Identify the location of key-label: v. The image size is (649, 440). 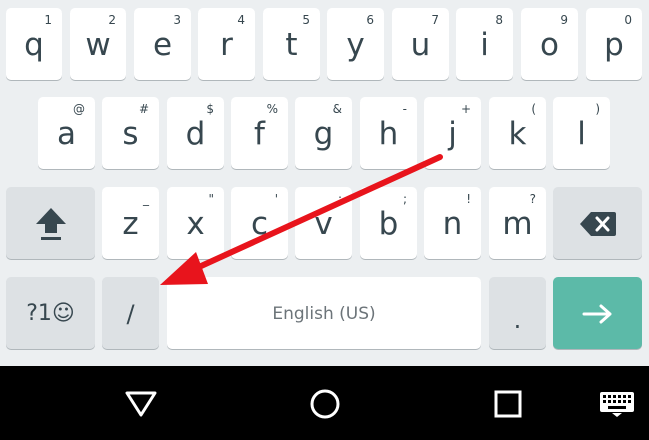
(323, 223).